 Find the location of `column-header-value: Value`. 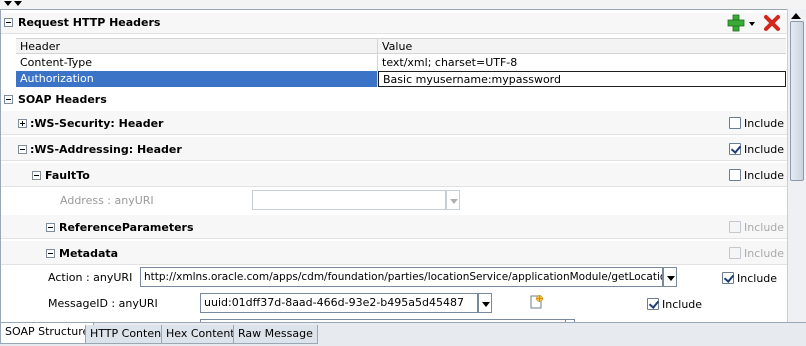

column-header-value: Value is located at coordinates (582, 47).